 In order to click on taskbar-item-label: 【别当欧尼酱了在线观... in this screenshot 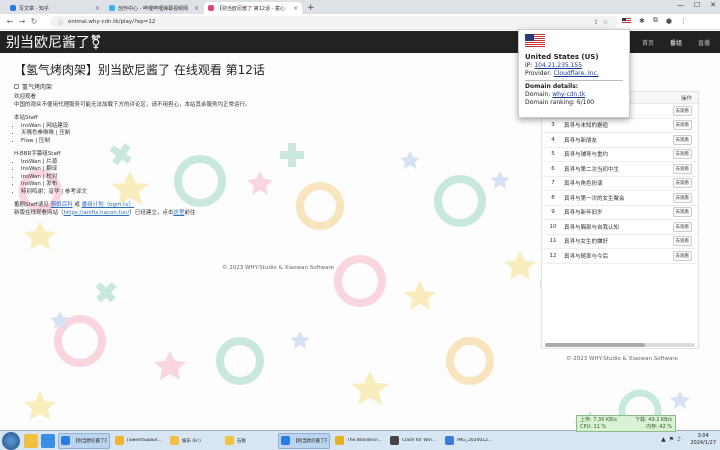, I will do `click(310, 441)`.